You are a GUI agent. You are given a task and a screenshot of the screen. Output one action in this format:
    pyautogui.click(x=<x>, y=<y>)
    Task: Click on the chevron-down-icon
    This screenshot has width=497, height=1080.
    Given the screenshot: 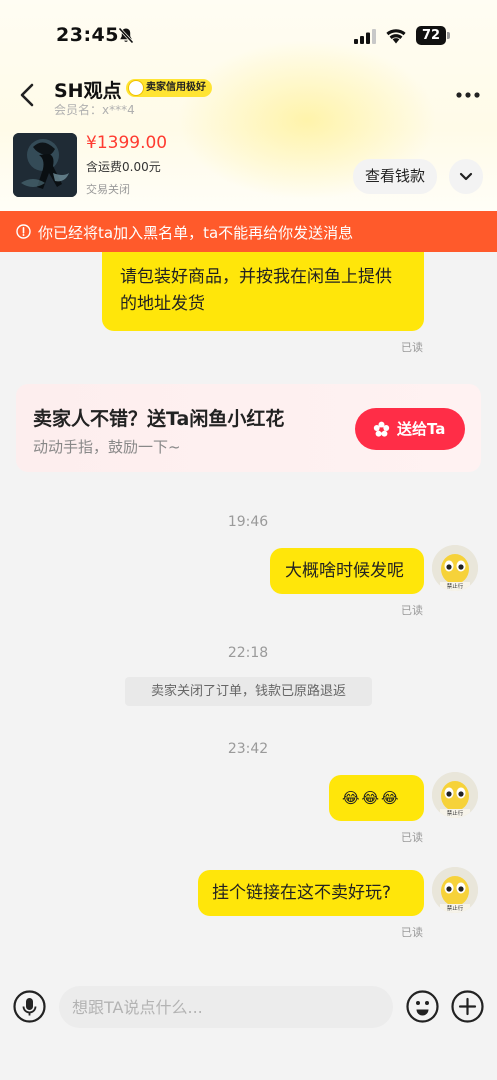 What is the action you would take?
    pyautogui.click(x=466, y=176)
    